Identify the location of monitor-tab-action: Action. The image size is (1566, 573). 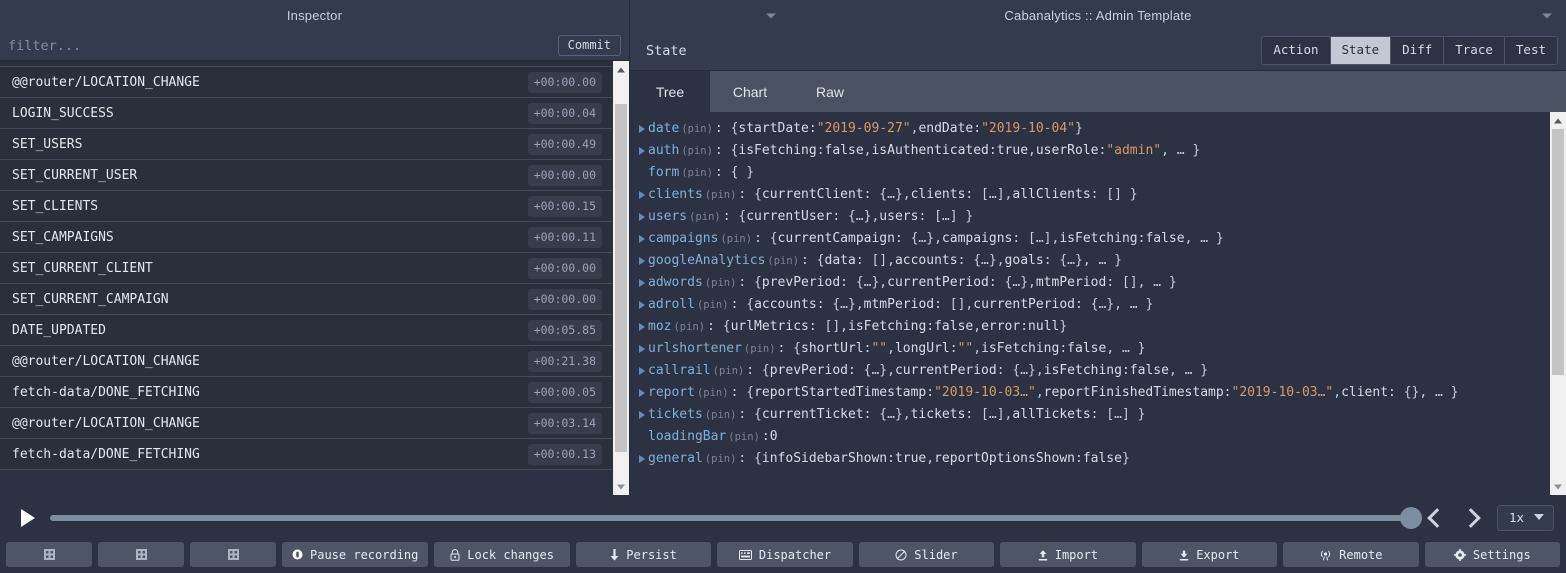
(1296, 50).